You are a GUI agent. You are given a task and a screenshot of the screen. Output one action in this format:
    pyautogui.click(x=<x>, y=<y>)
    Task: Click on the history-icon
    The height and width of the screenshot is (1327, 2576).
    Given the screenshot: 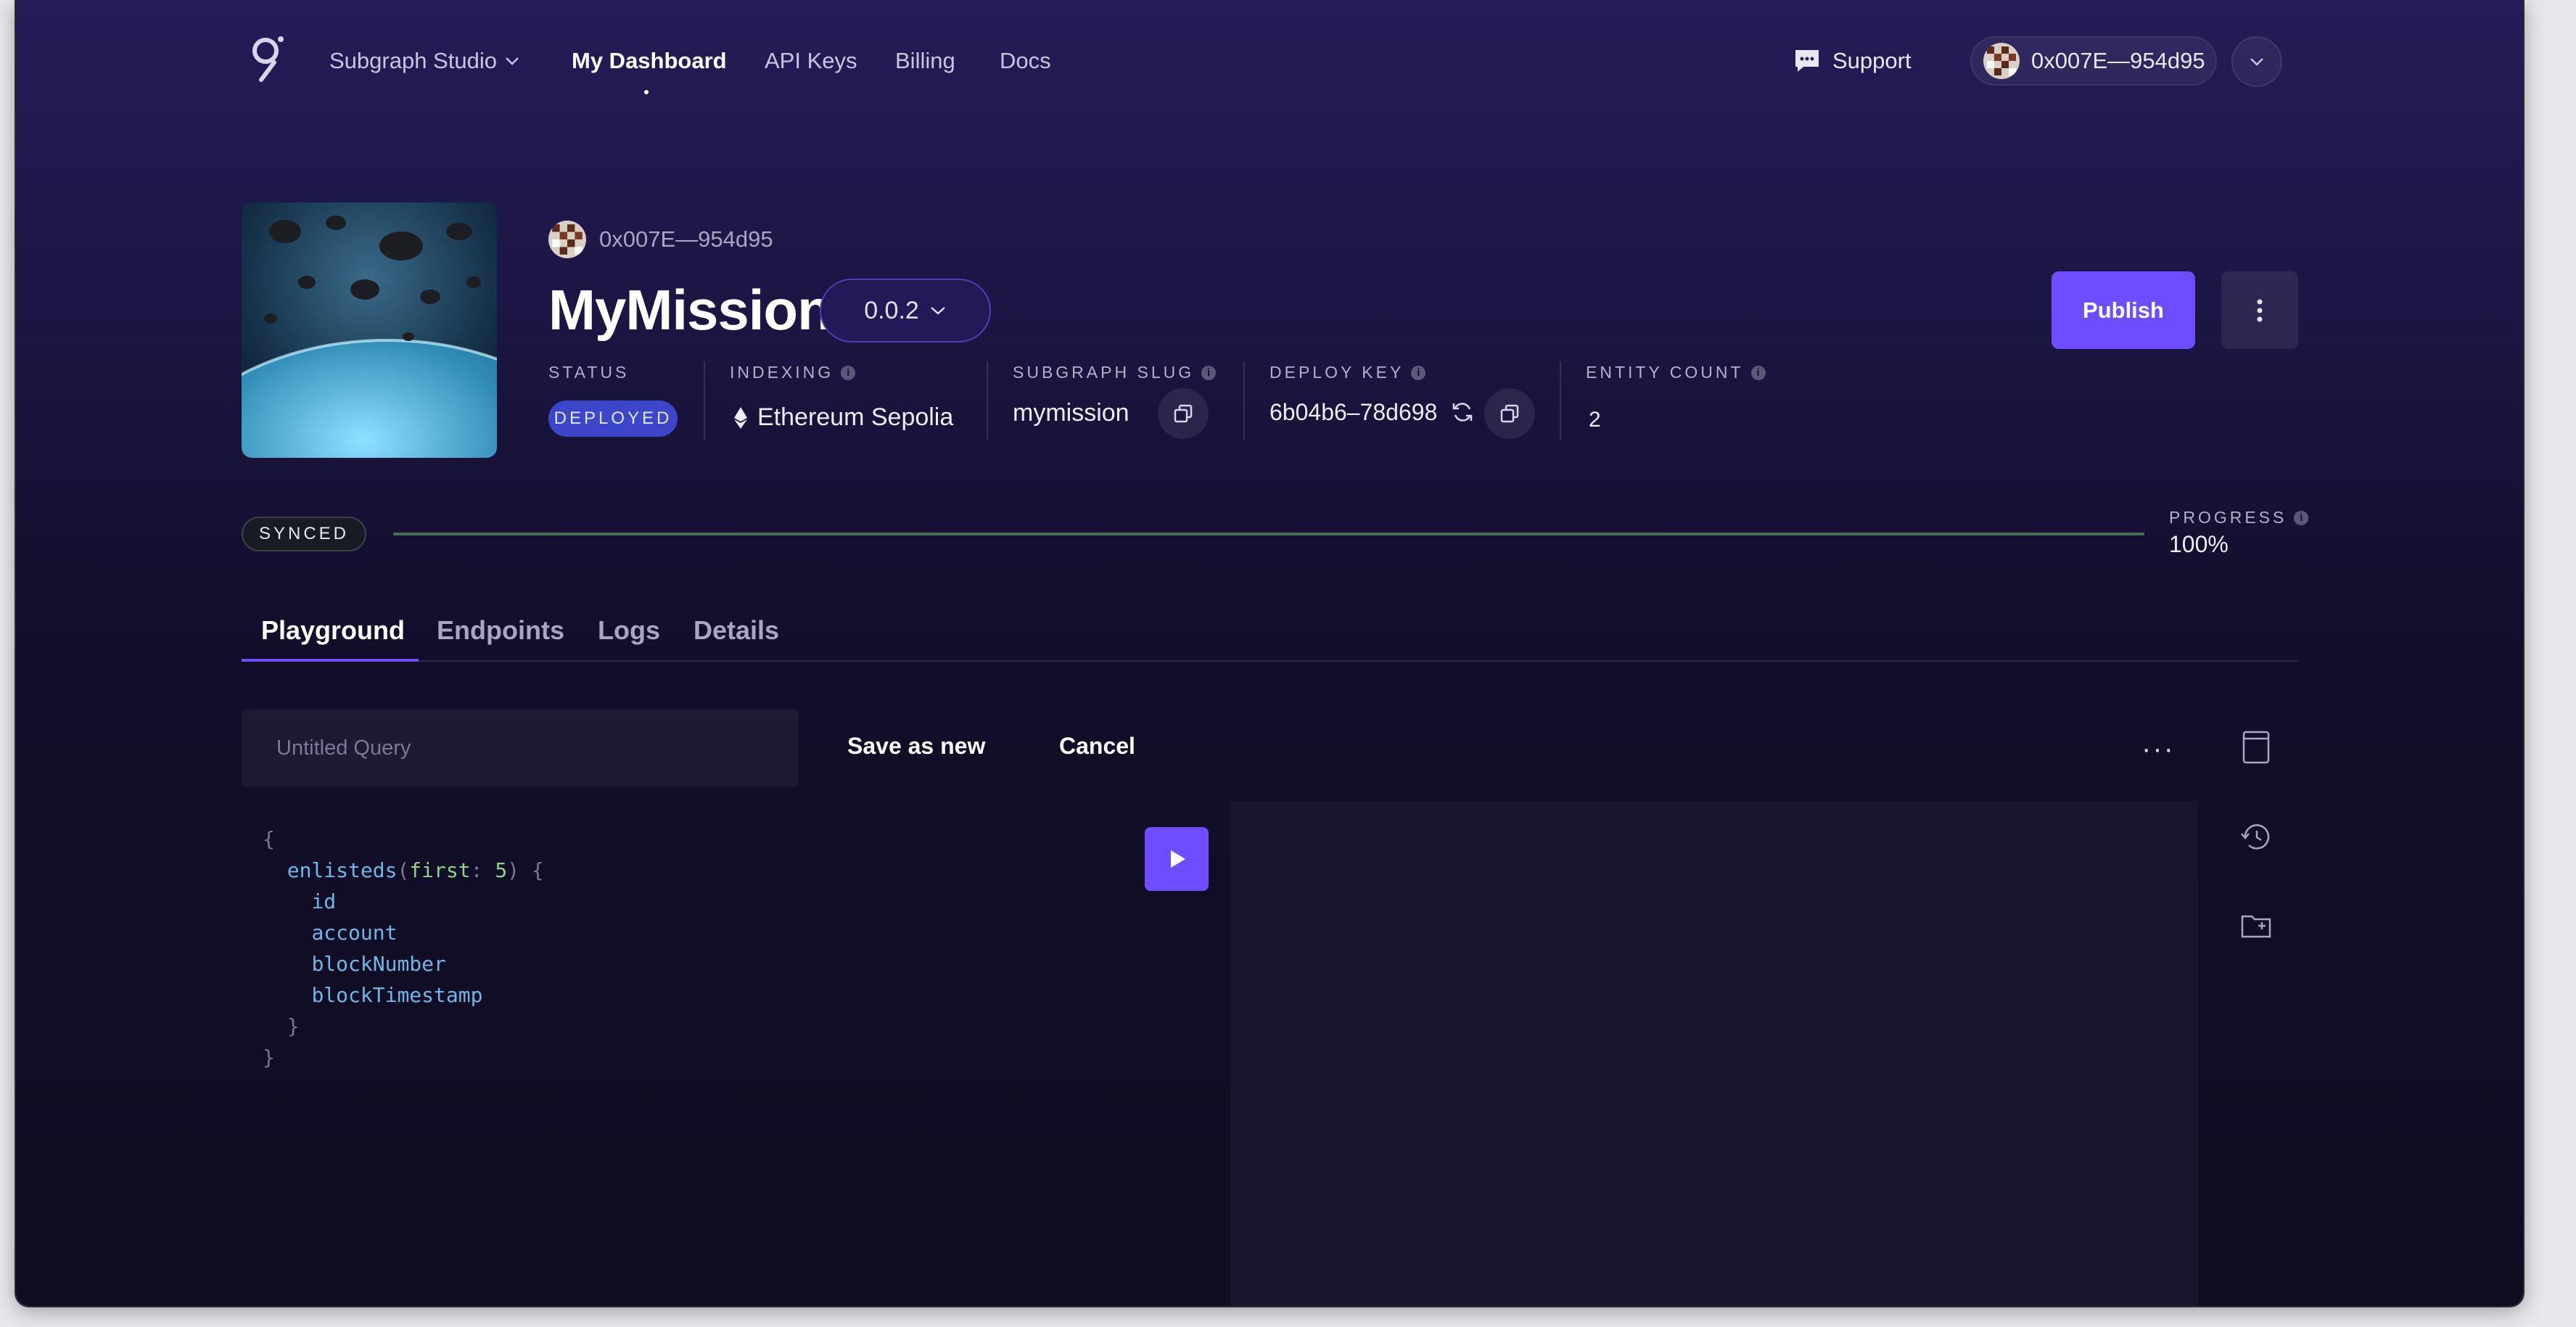 What is the action you would take?
    pyautogui.click(x=2255, y=837)
    